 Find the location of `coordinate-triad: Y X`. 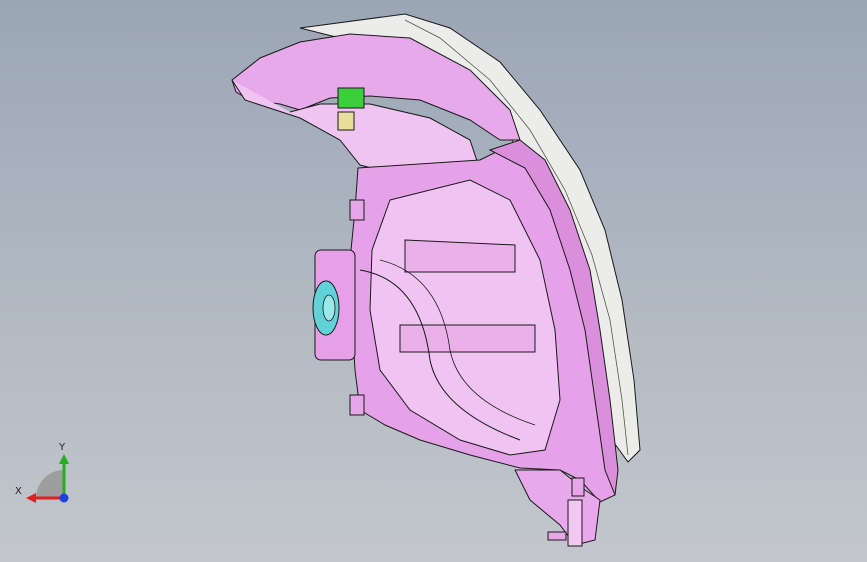

coordinate-triad: Y X is located at coordinates (49, 475).